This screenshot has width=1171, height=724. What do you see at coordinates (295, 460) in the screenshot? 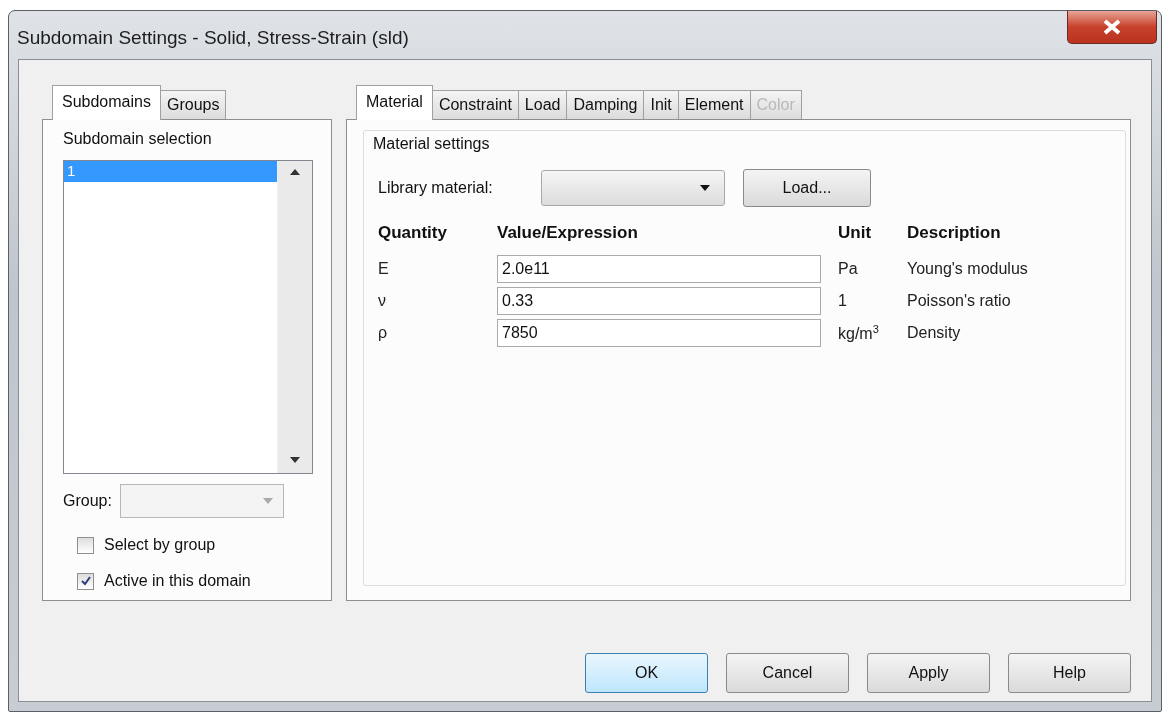
I see `scroll-down-icon` at bounding box center [295, 460].